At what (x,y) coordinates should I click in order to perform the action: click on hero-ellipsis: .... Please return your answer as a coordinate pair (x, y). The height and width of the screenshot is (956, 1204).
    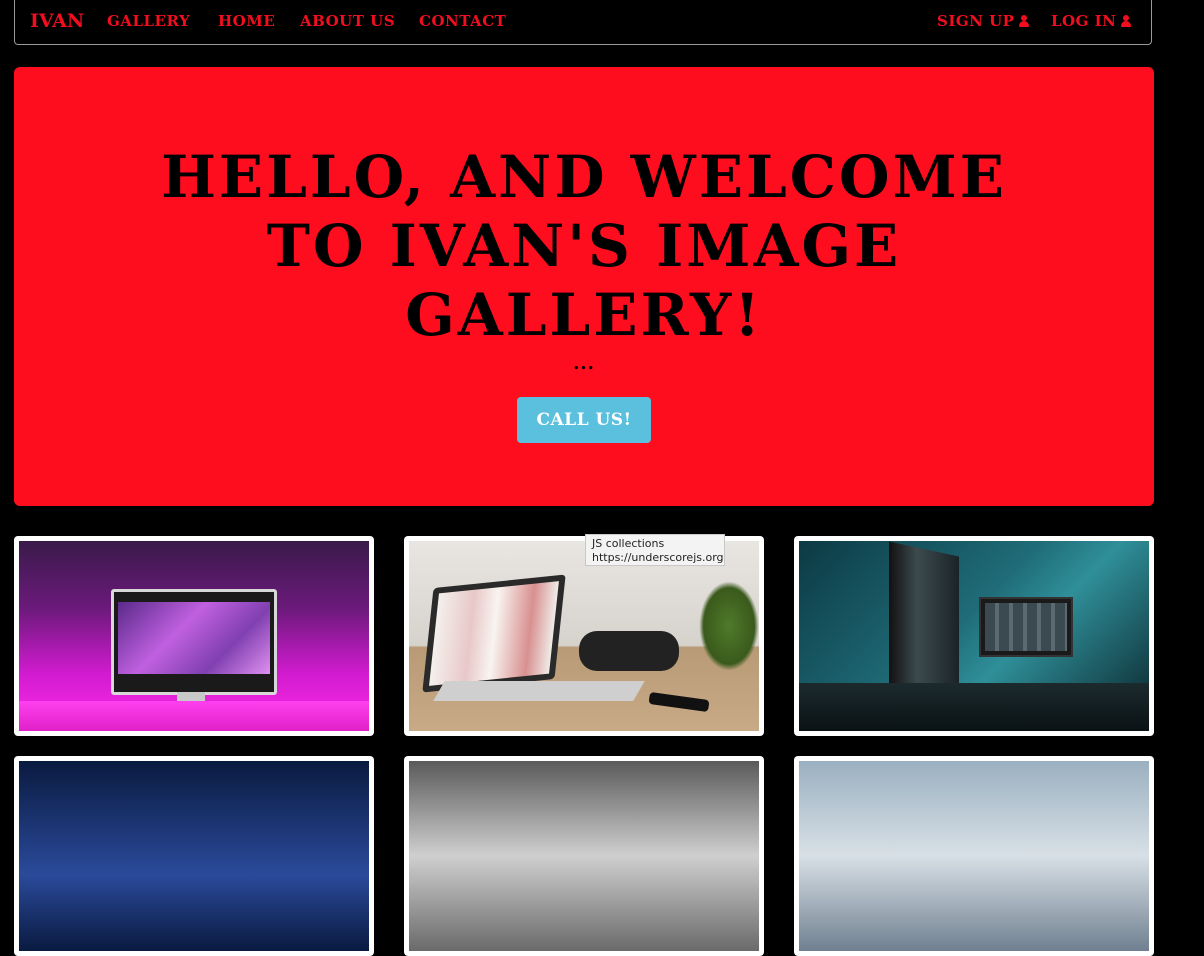
    Looking at the image, I should click on (584, 363).